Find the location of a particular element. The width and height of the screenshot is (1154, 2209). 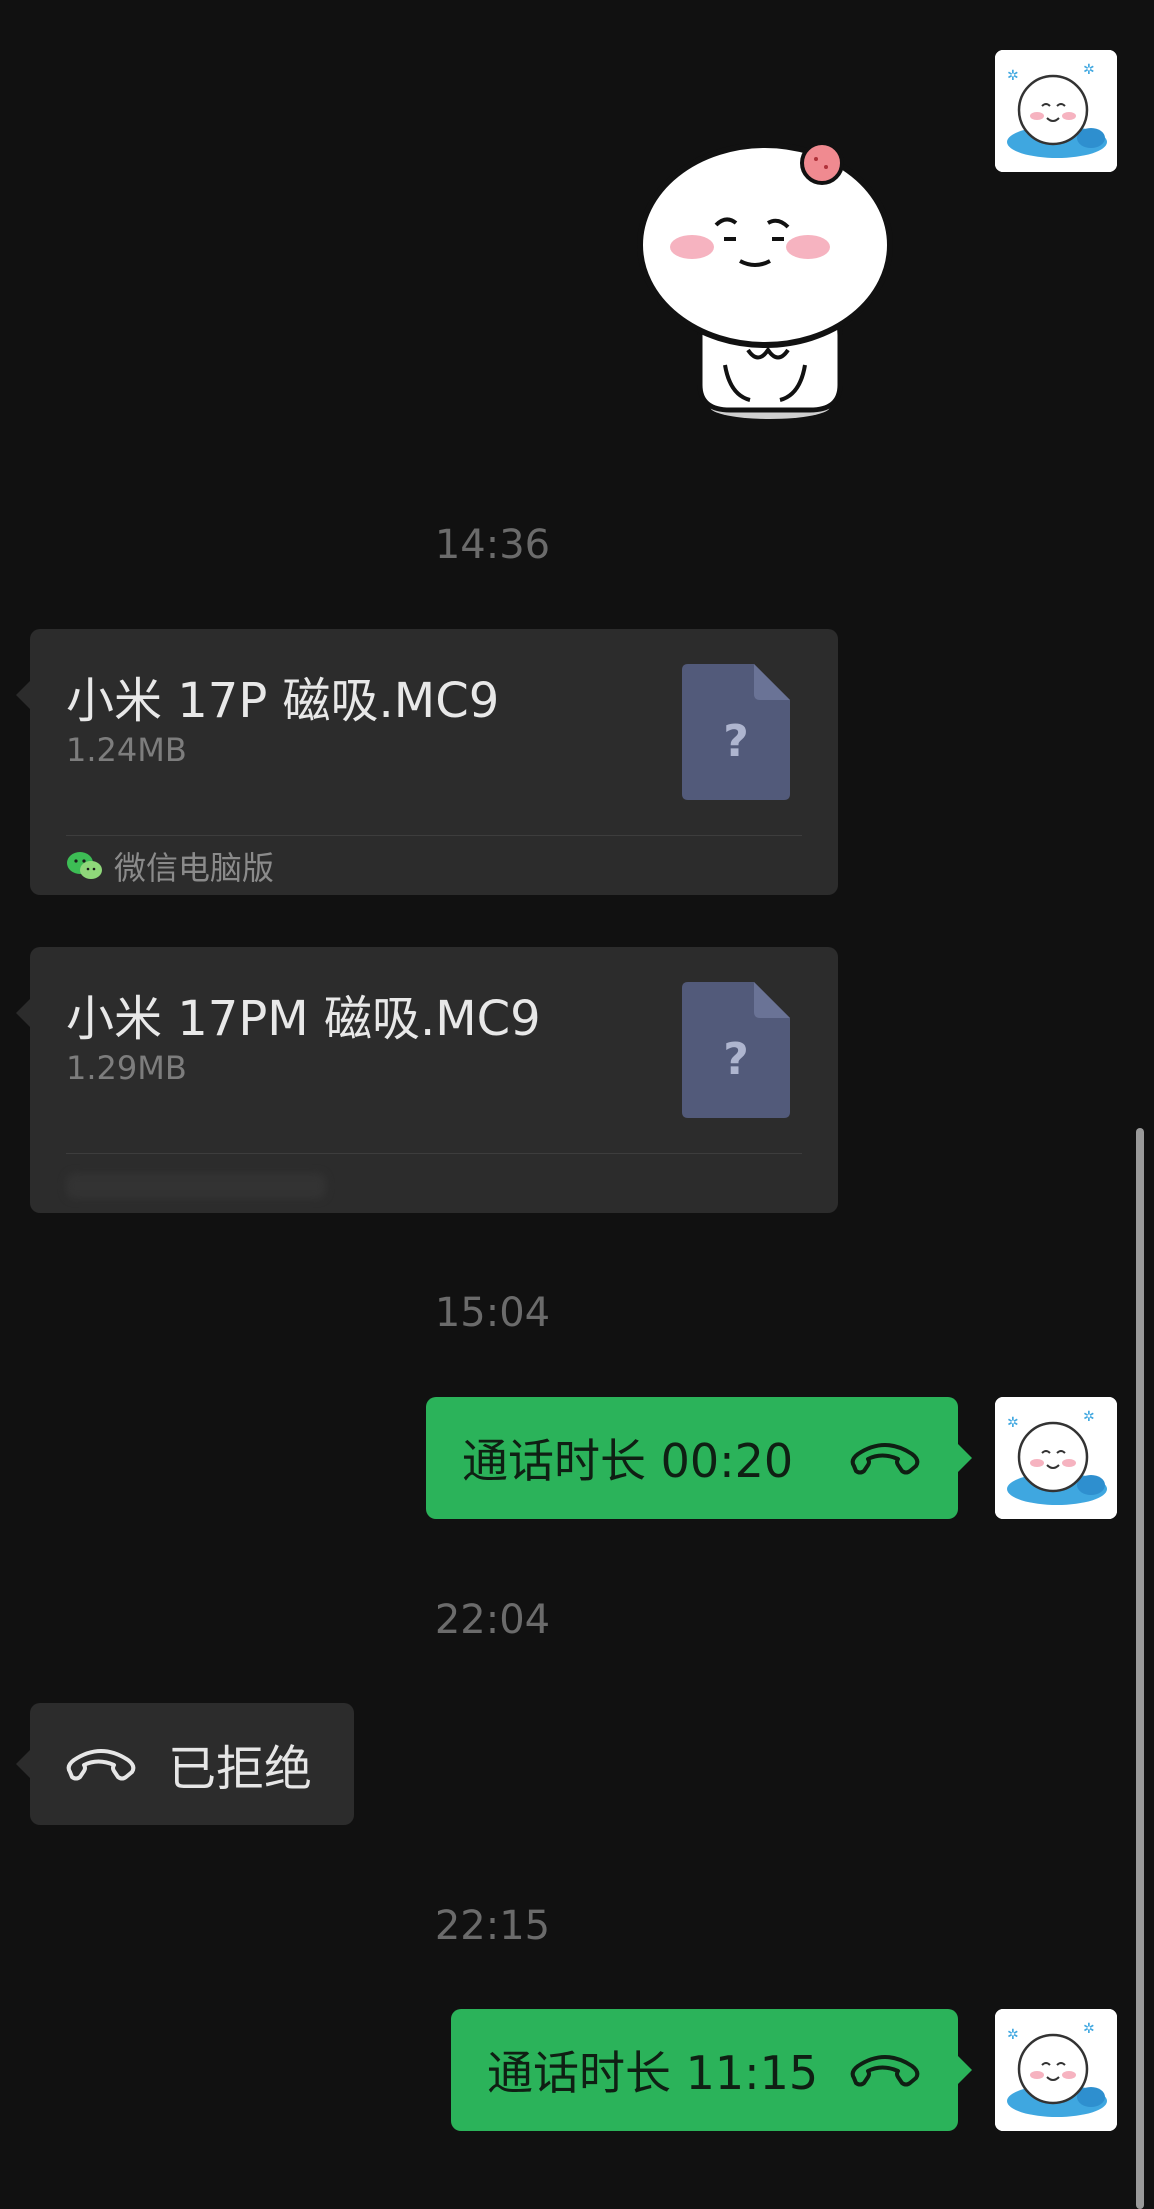

call-record-message: 通话时长 00:20 is located at coordinates (699, 1458).